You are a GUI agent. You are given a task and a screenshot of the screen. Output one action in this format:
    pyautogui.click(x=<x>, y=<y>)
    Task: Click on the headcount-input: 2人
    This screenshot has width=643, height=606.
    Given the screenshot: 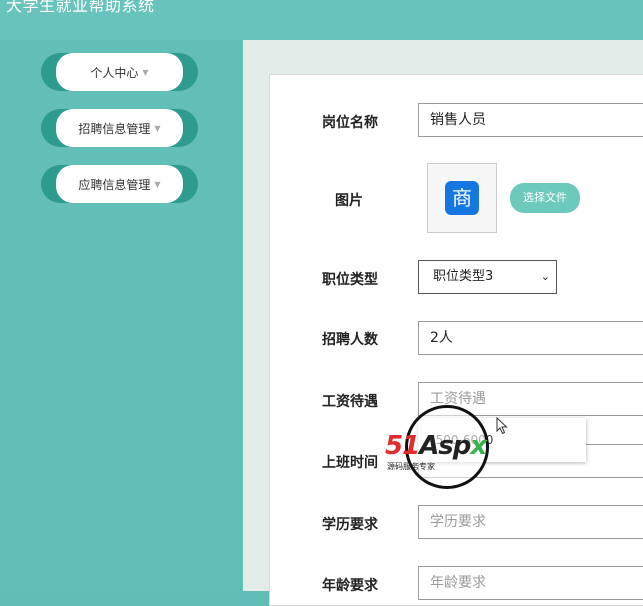 What is the action you would take?
    pyautogui.click(x=530, y=338)
    